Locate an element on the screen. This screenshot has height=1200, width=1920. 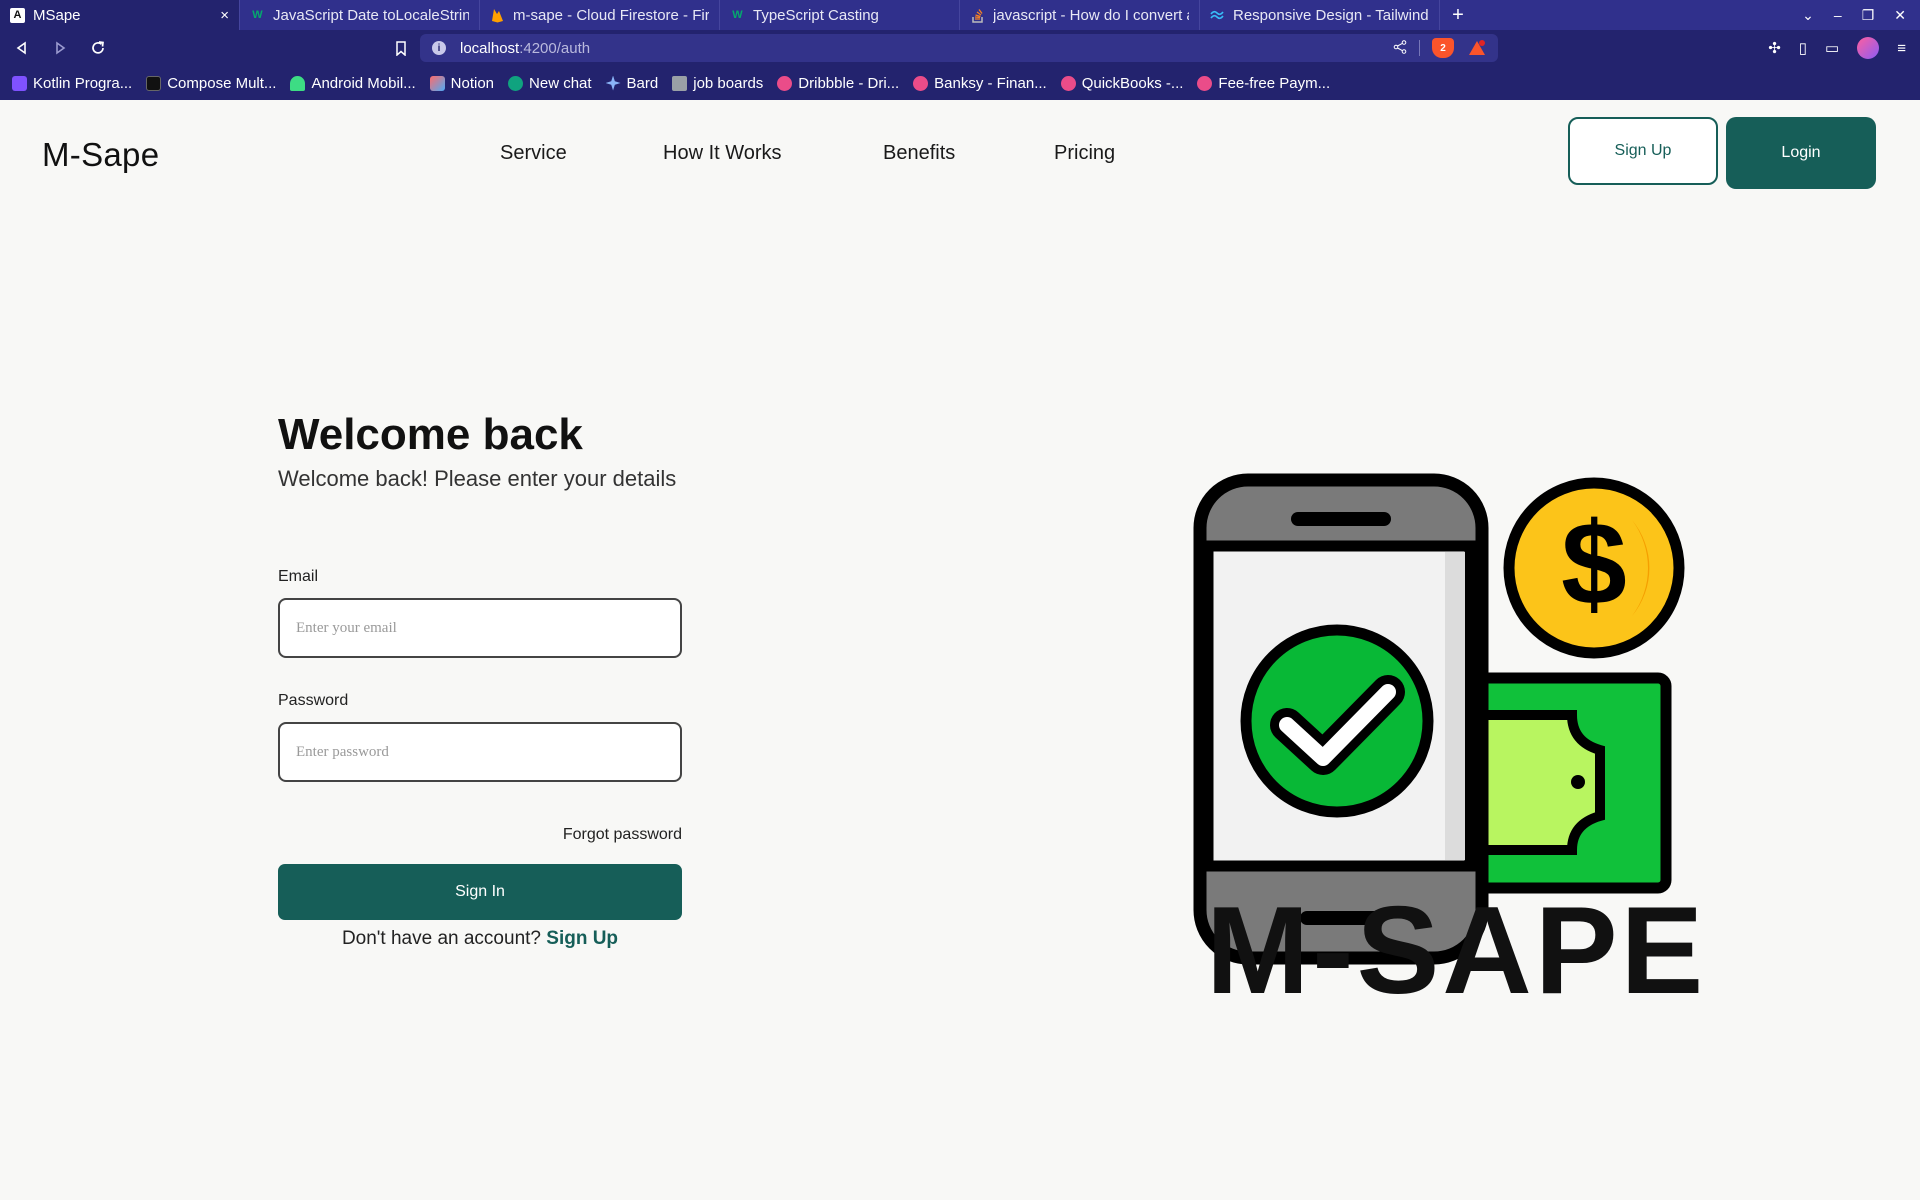
new-tab-button: + is located at coordinates (1458, 15).